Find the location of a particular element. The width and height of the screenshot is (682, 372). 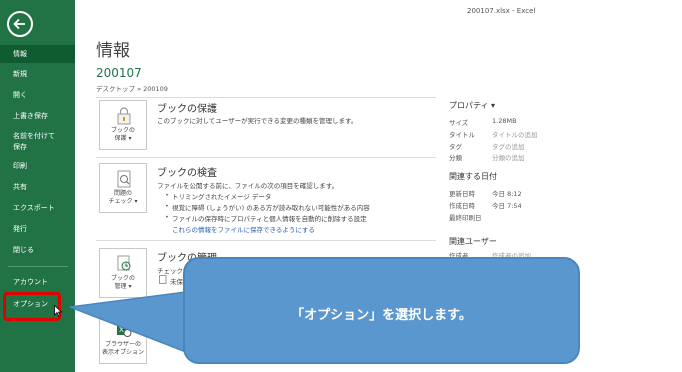

property-value: タイトルの追加 is located at coordinates (515, 134).